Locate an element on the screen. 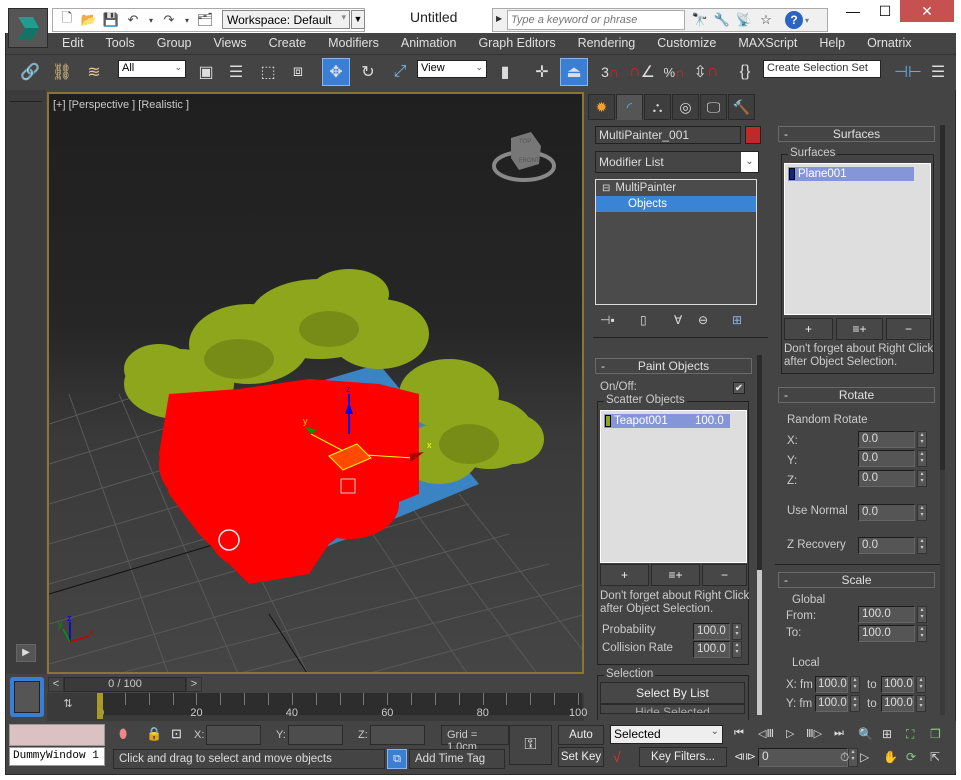 The width and height of the screenshot is (961, 780). select-and-rotate-icon: ↻ is located at coordinates (368, 72).